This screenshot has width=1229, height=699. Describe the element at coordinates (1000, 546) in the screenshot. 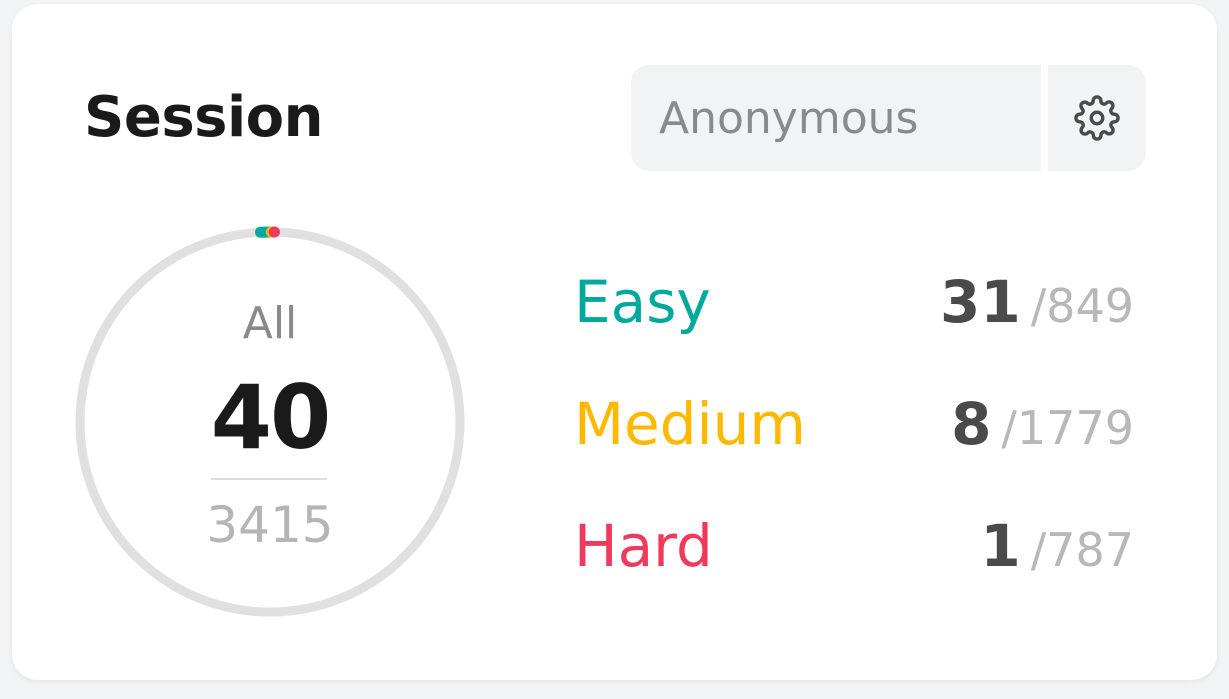

I see `hard-solved: 1` at that location.